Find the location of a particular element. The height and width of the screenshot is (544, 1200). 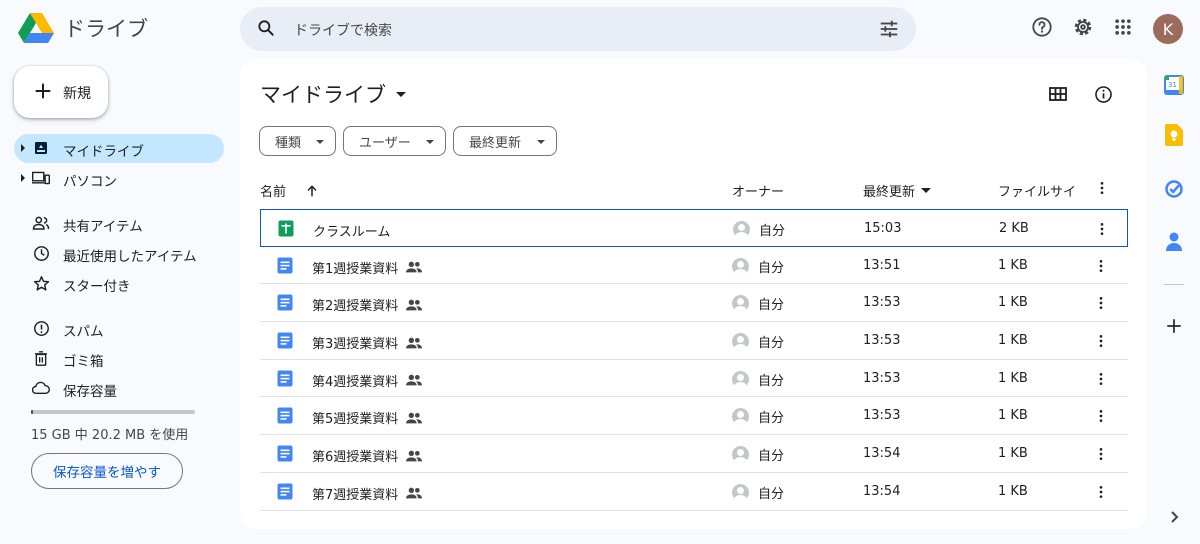

file-row: 第3週授業資料 自分 13:53 1 KB is located at coordinates (694, 341).